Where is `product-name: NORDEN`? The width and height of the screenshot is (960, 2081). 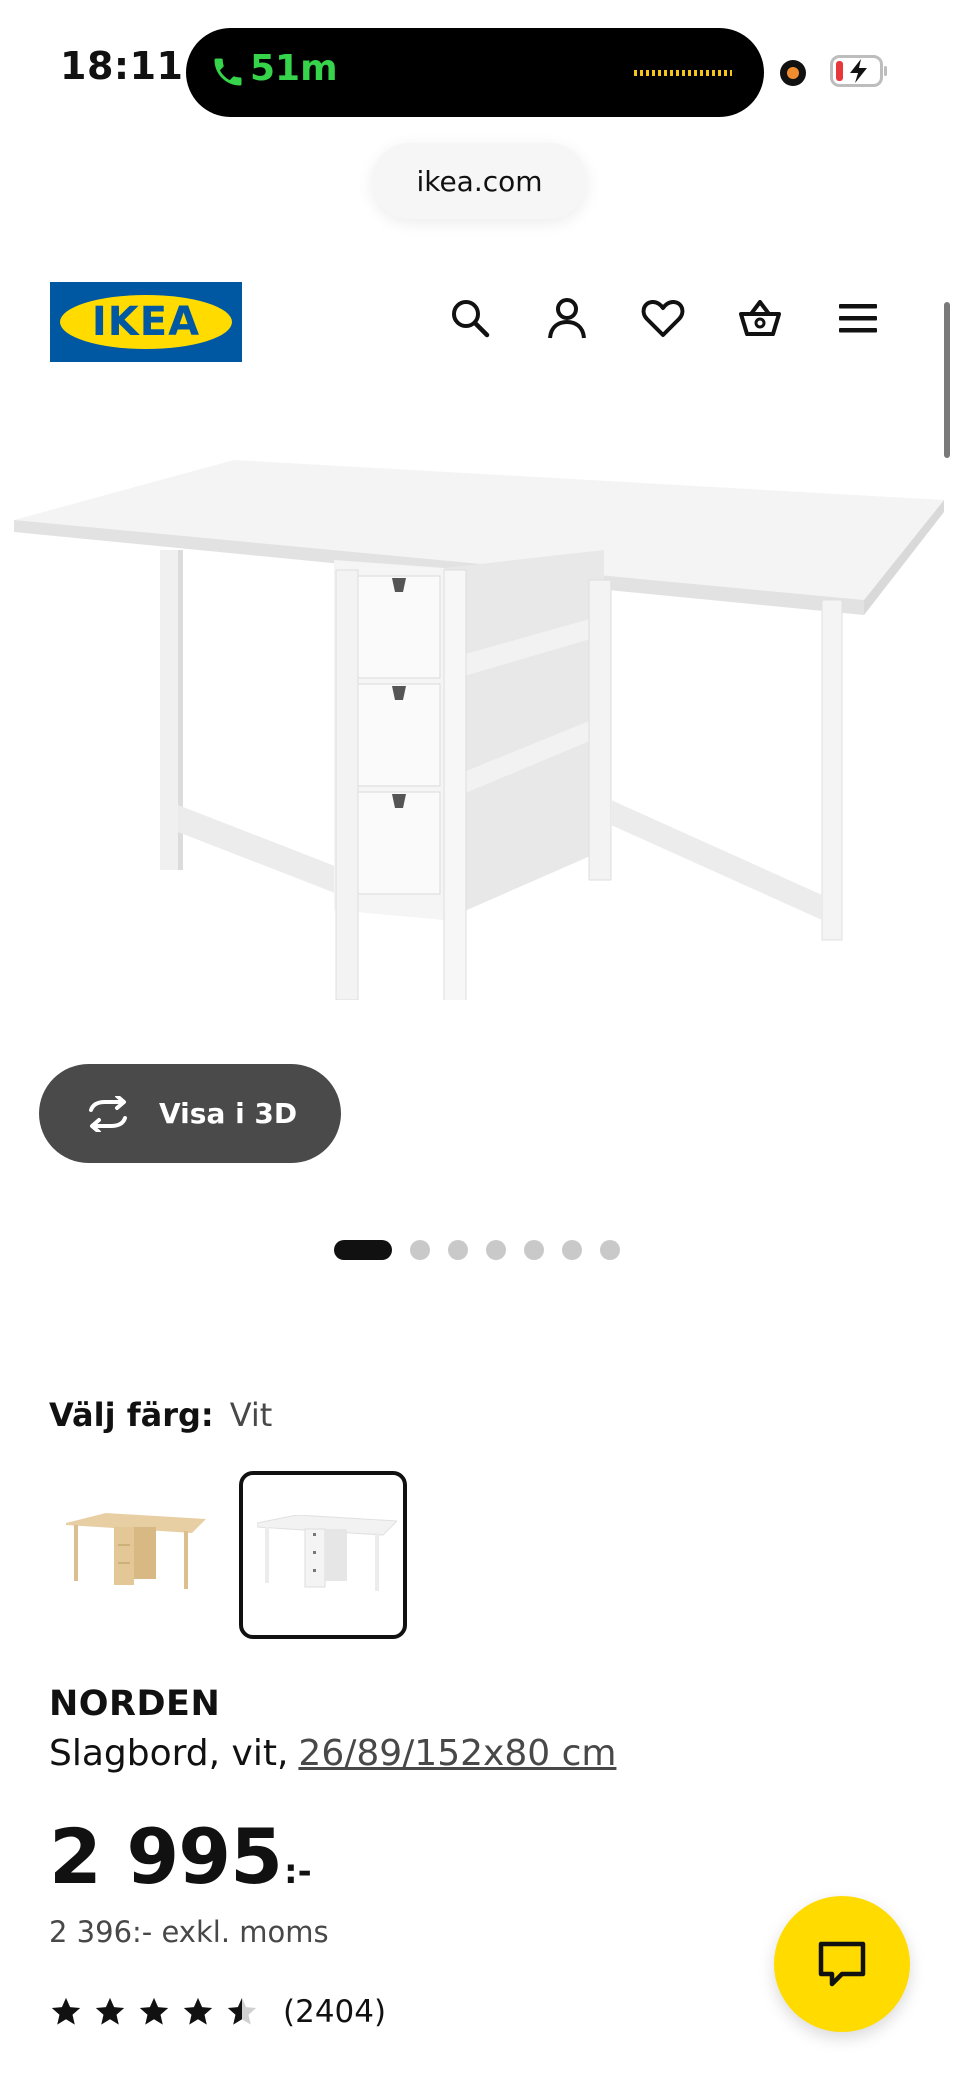 product-name: NORDEN is located at coordinates (135, 1704).